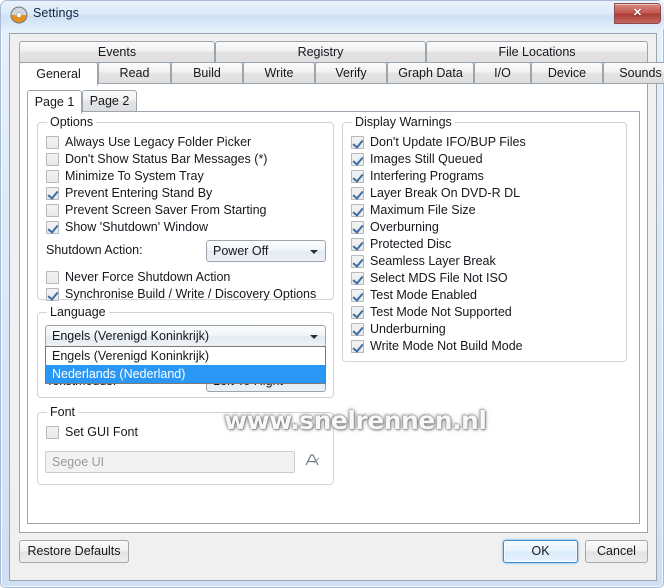 Image resolution: width=664 pixels, height=588 pixels. What do you see at coordinates (537, 52) in the screenshot?
I see `tab-file-locations: File Locations` at bounding box center [537, 52].